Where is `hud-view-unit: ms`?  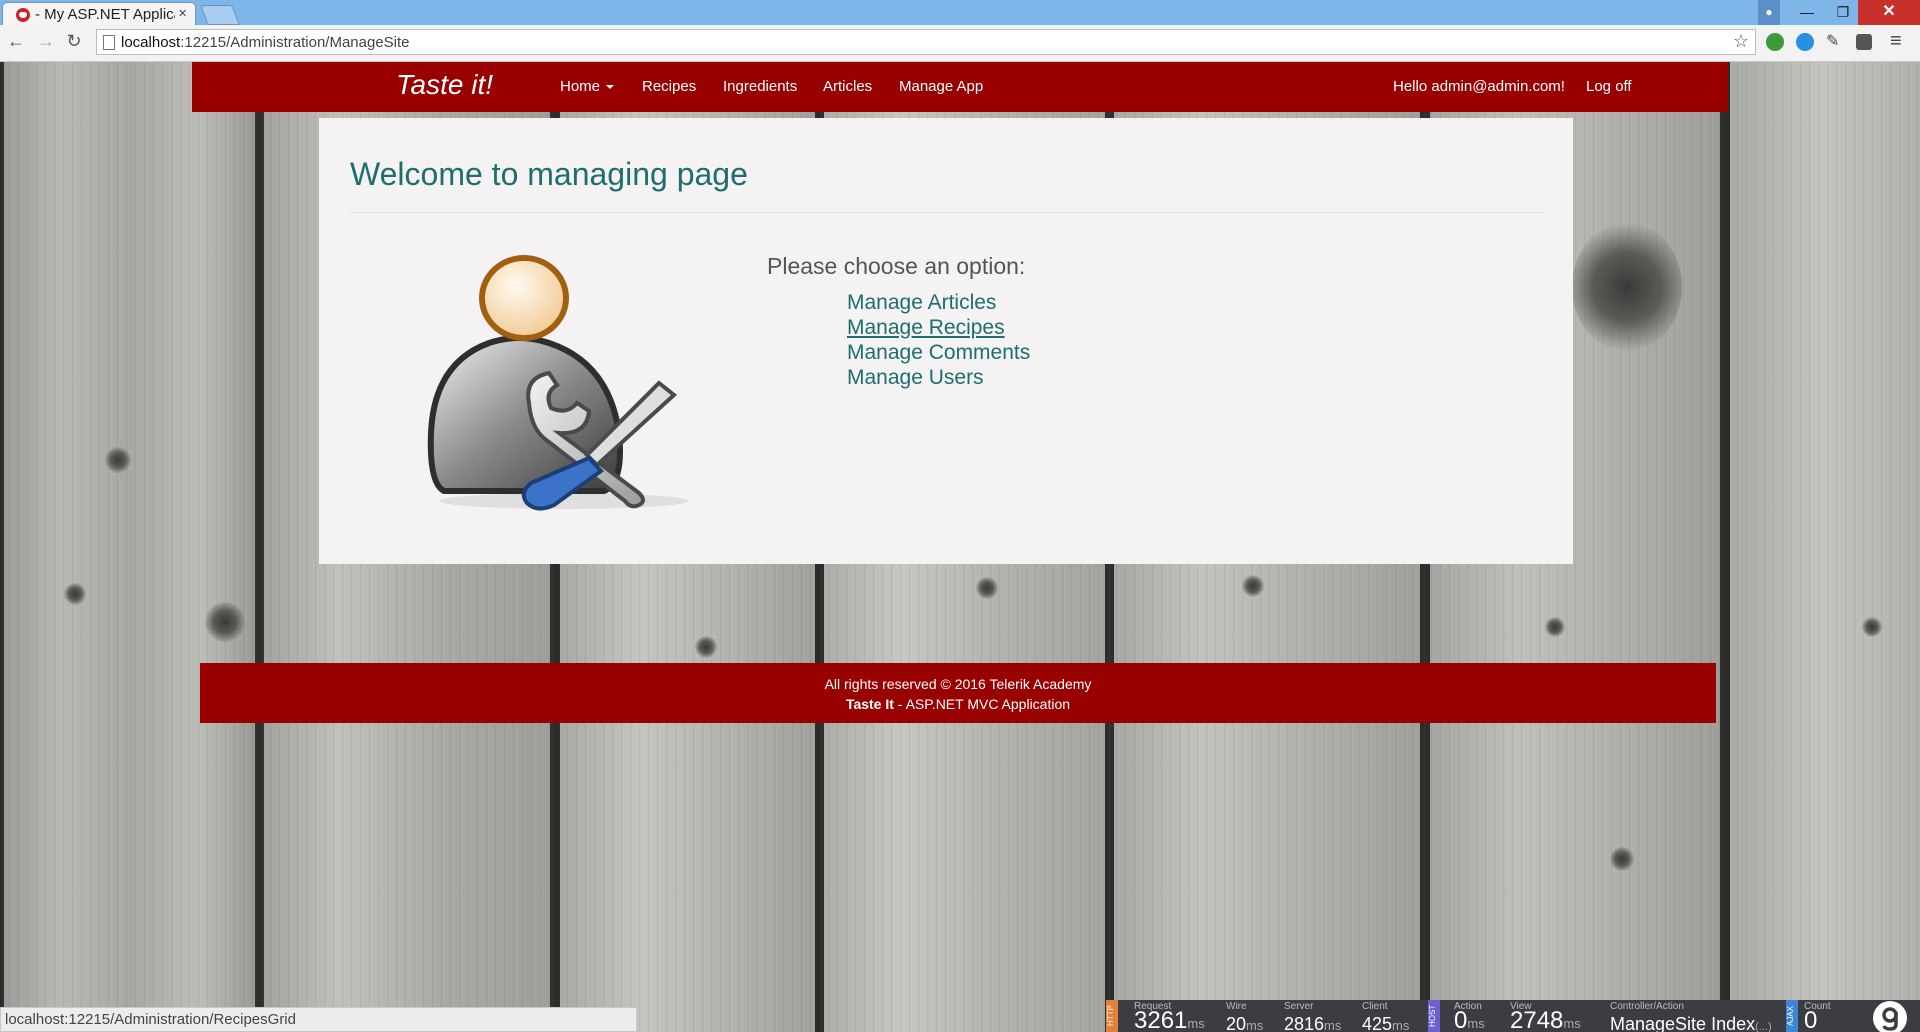 hud-view-unit: ms is located at coordinates (1572, 1023).